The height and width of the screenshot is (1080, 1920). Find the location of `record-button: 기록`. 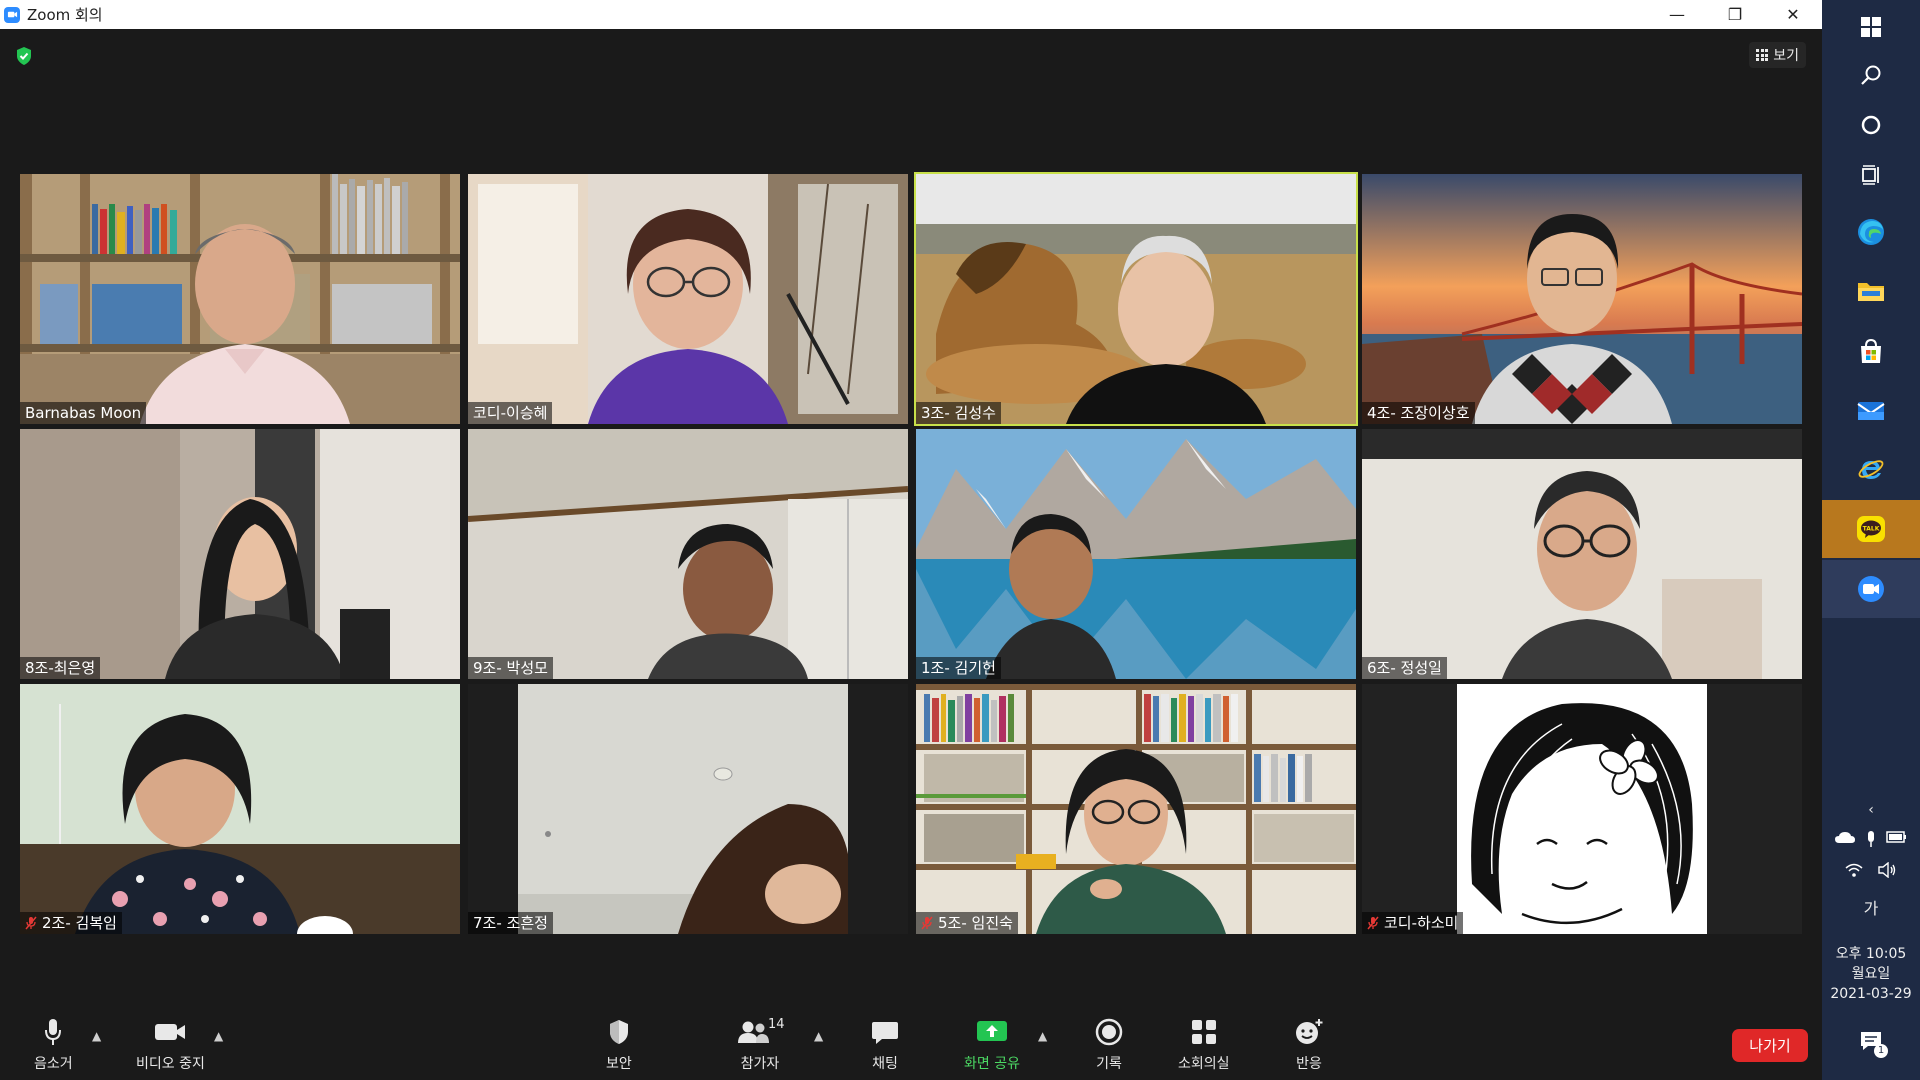

record-button: 기록 is located at coordinates (1109, 1044).